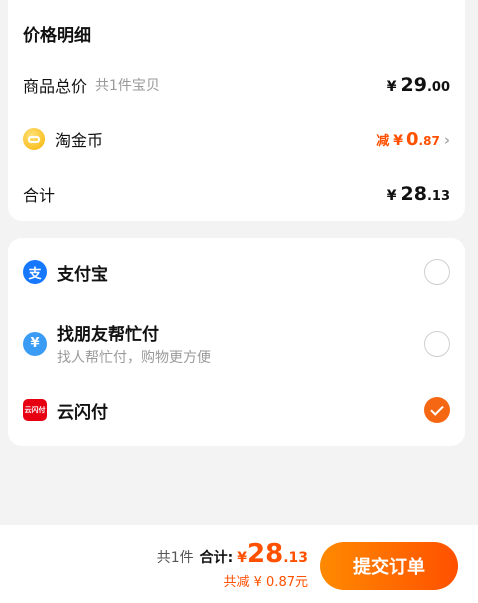  I want to click on checkout-footer: 共1件 合计: ¥ 28 .13 共减 ¥ 0.87元 提交订单, so click(239, 564).